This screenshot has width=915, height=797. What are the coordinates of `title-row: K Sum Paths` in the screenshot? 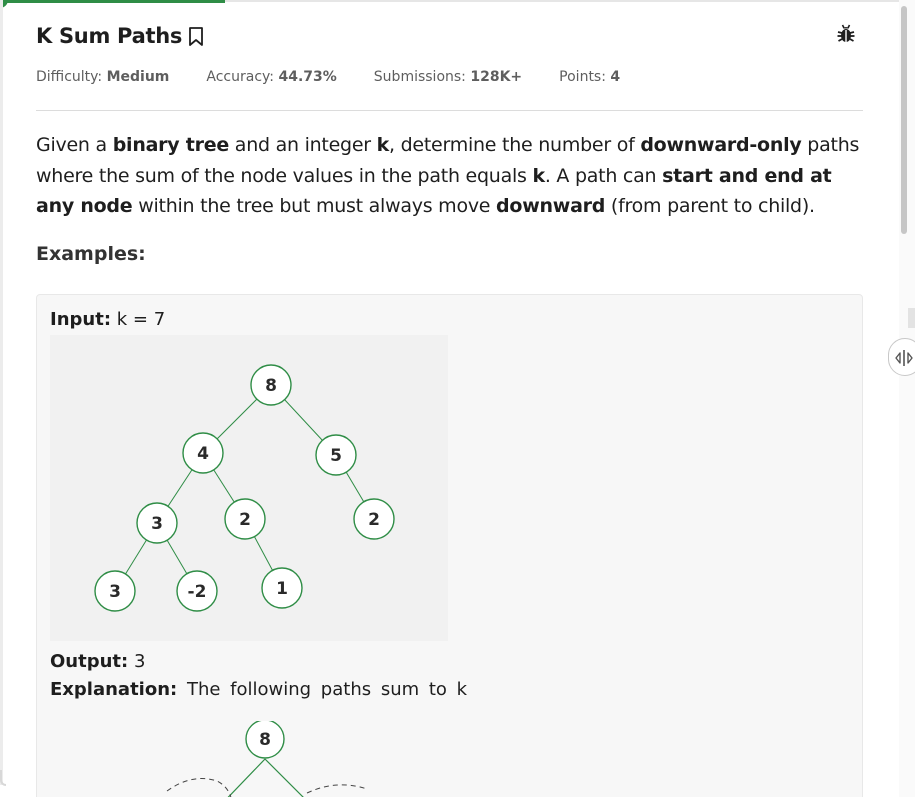 It's located at (121, 36).